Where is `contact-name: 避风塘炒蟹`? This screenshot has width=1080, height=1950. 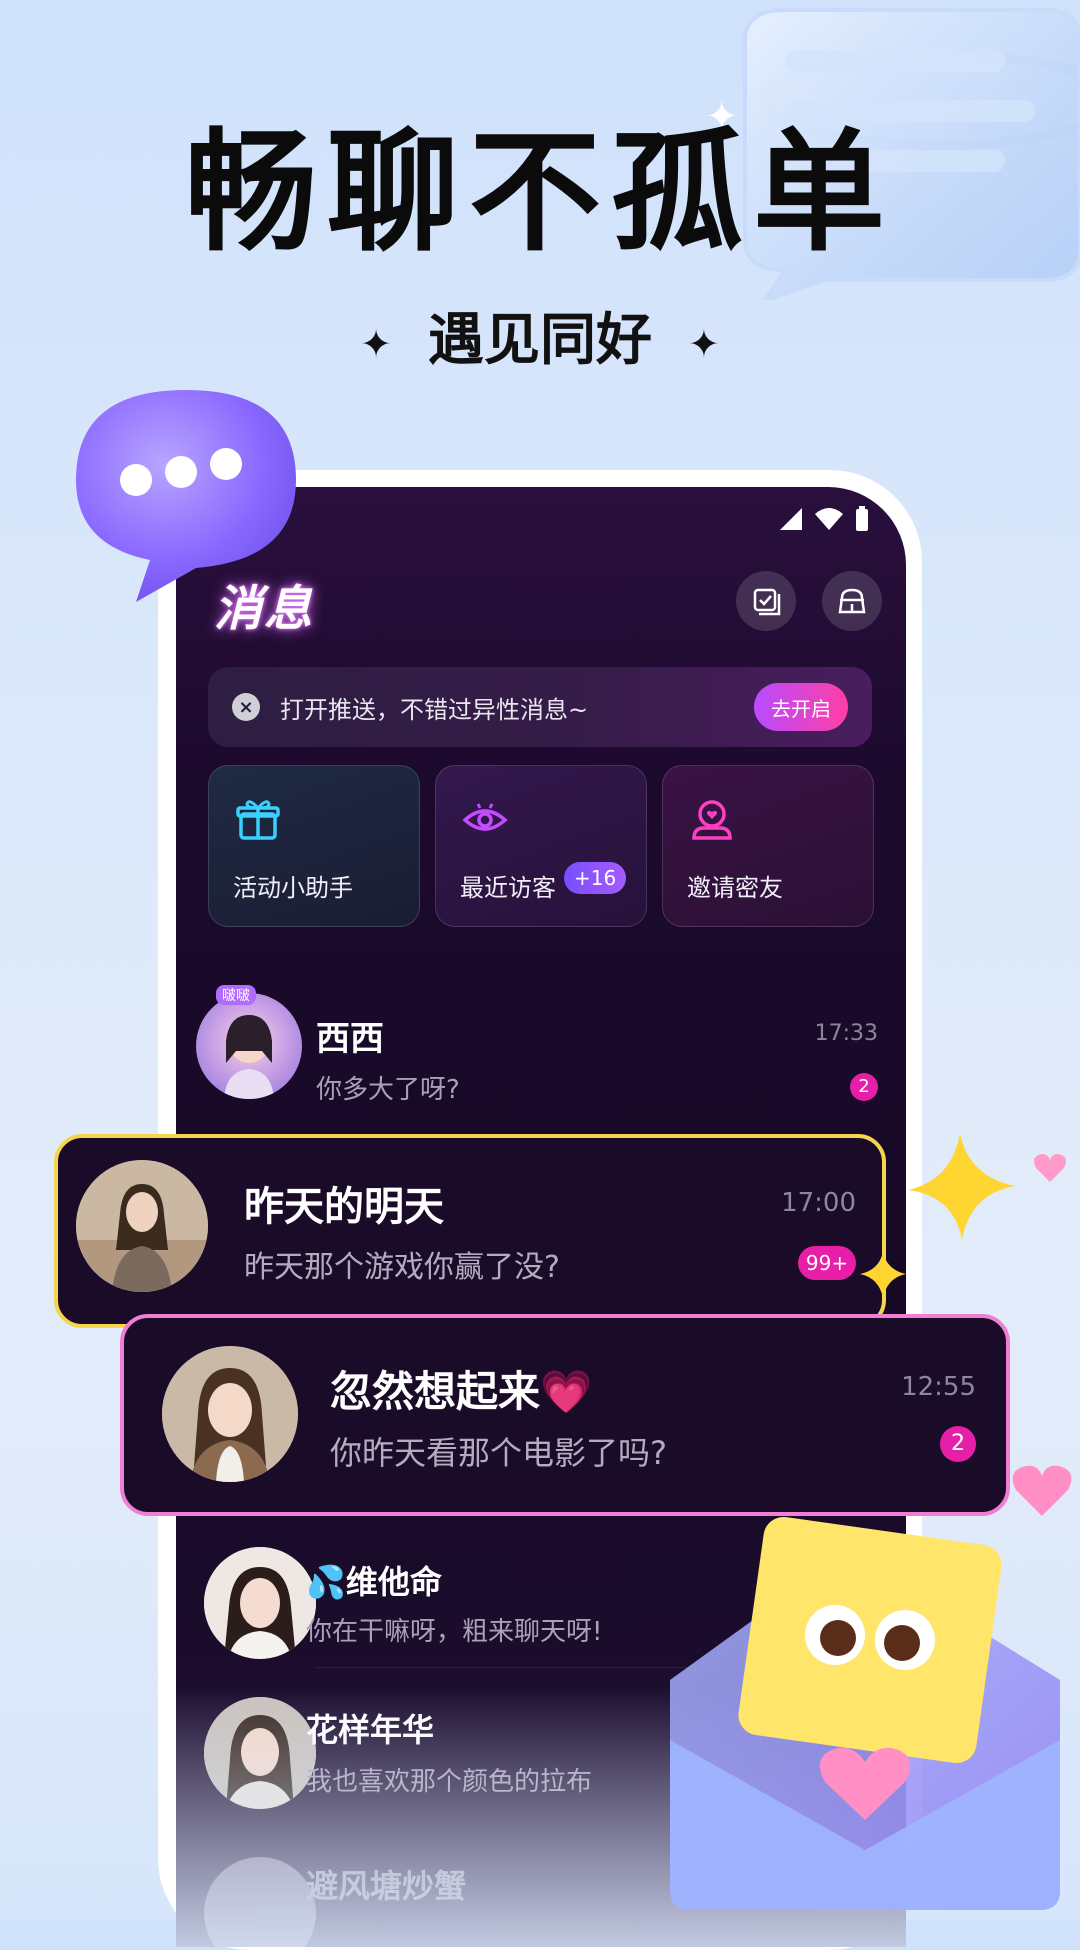
contact-name: 避风塘炒蟹 is located at coordinates (386, 1886).